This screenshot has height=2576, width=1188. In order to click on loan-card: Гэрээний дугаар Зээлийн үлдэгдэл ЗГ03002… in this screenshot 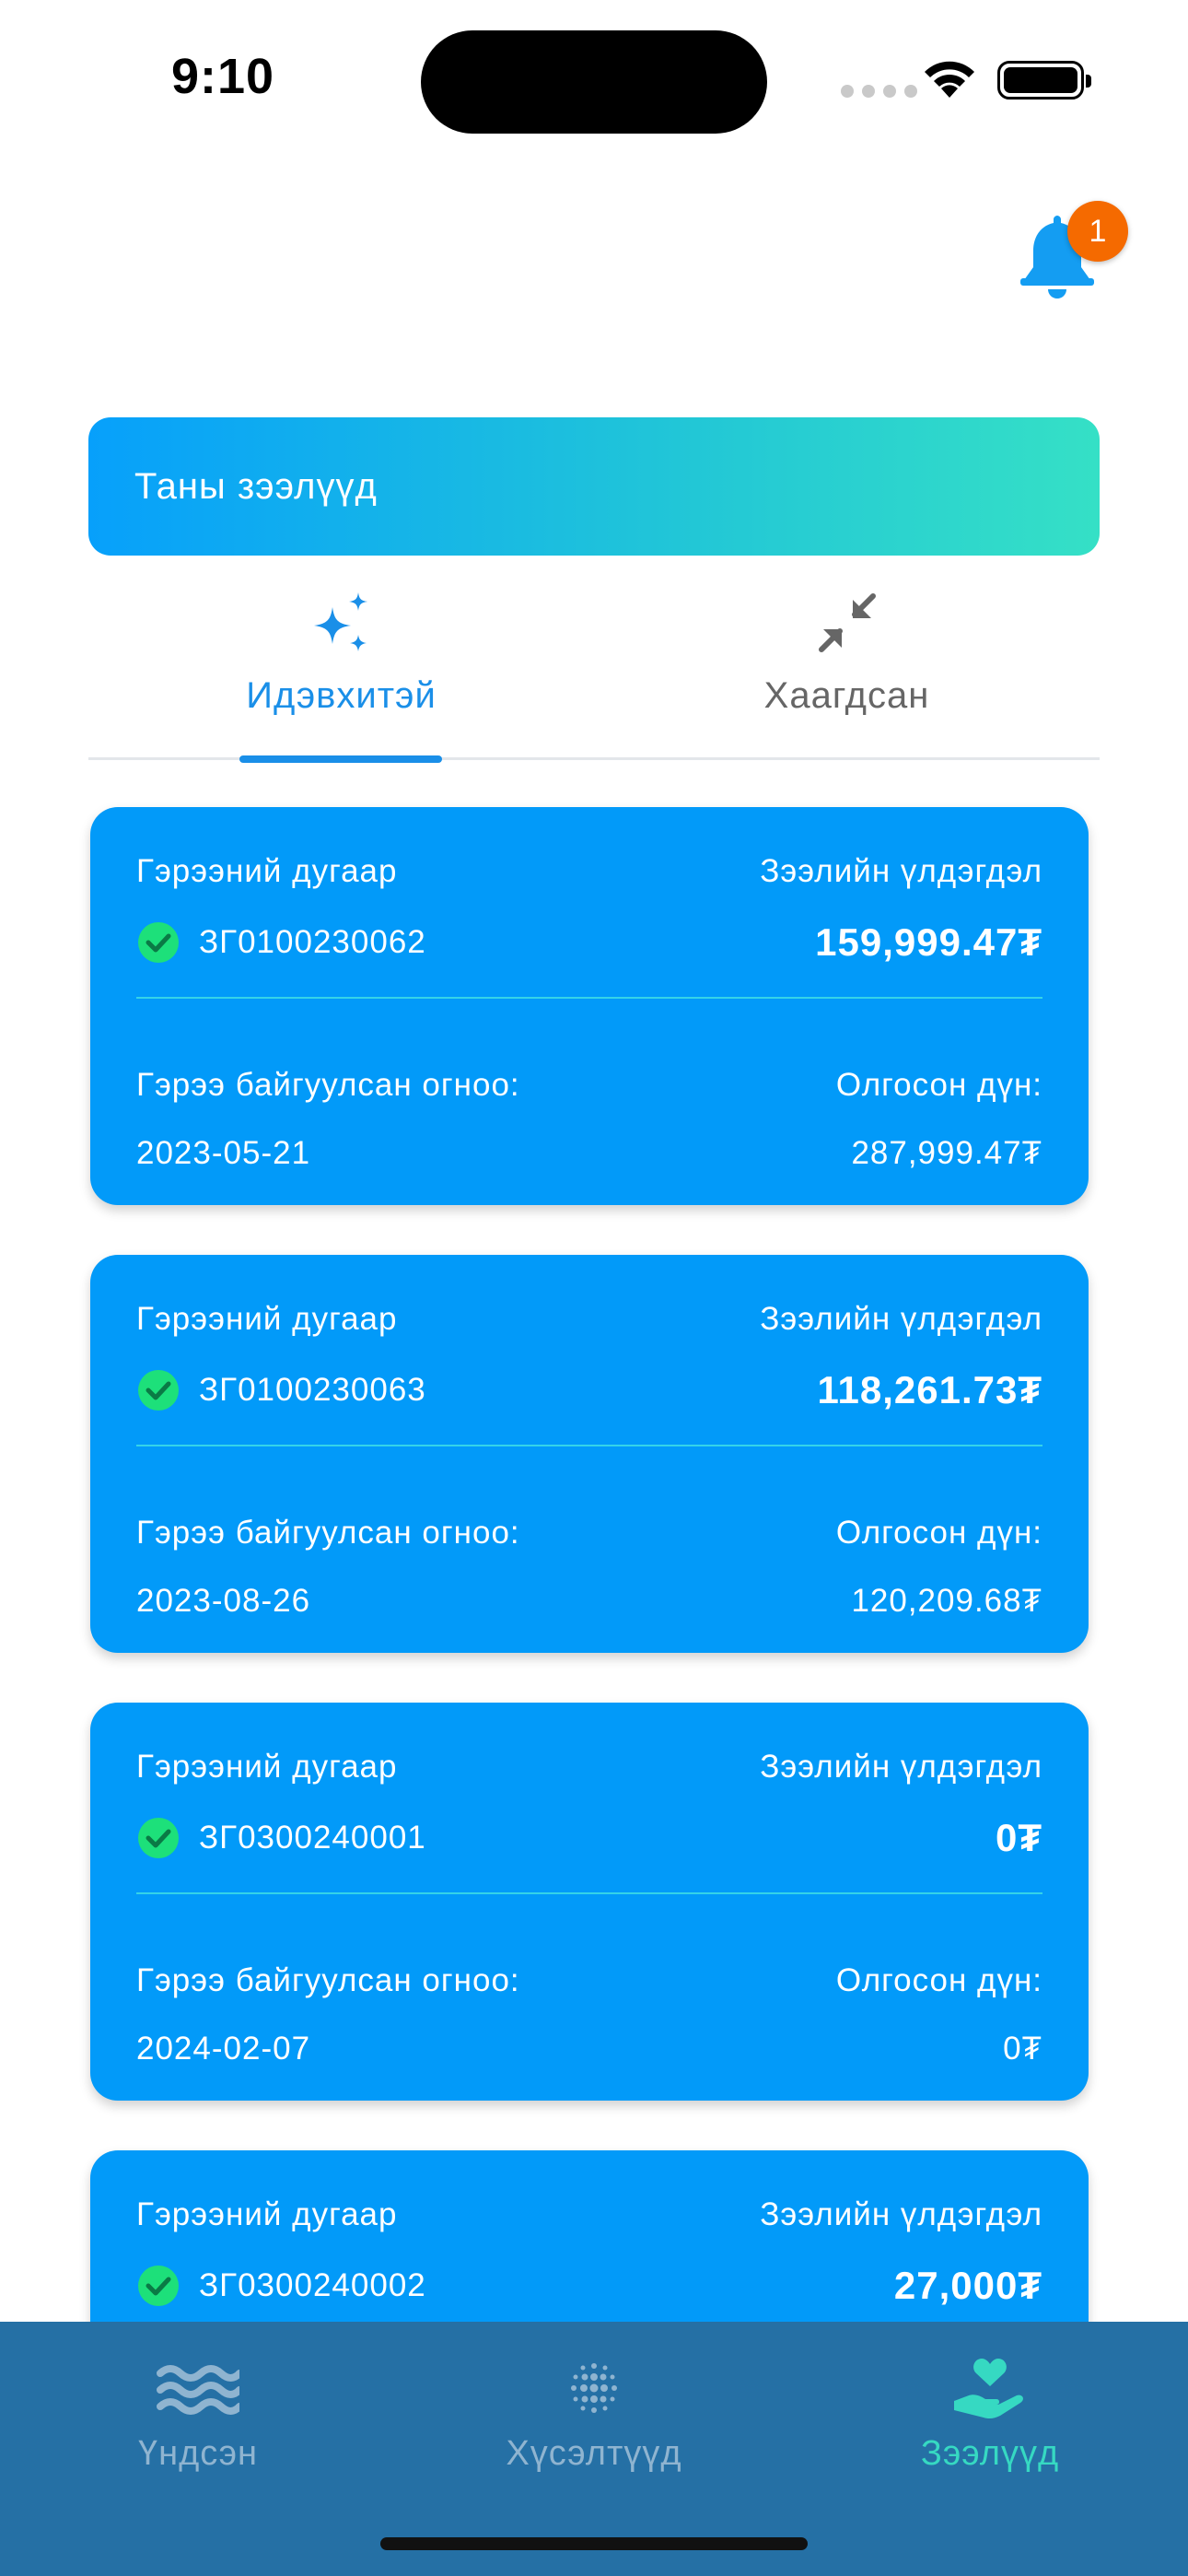, I will do `click(589, 1902)`.